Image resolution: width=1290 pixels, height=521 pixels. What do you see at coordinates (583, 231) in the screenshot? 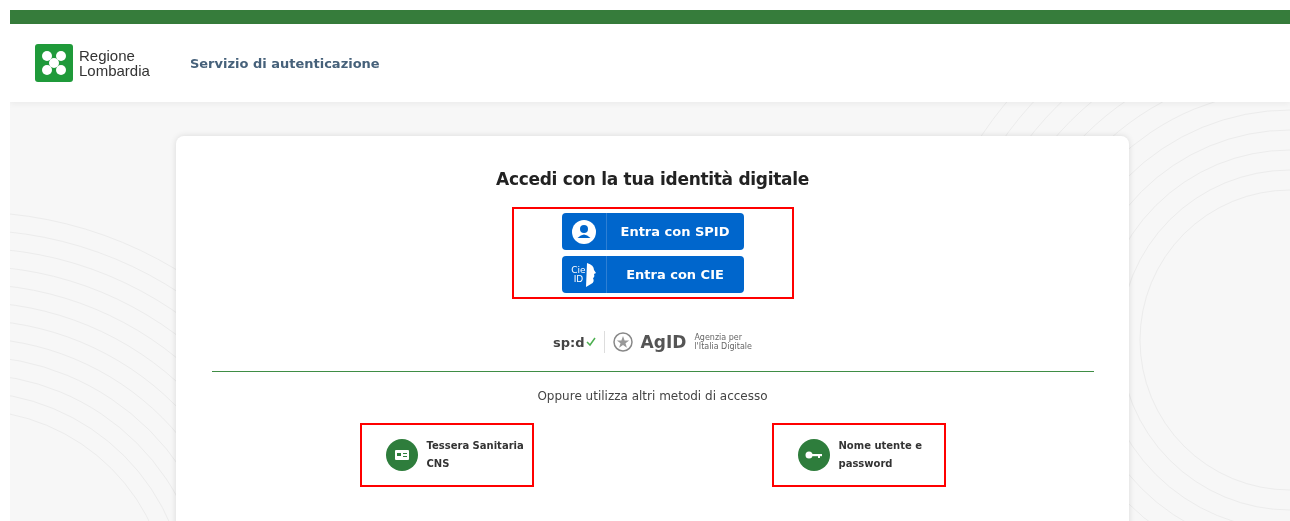
I see `user-icon` at bounding box center [583, 231].